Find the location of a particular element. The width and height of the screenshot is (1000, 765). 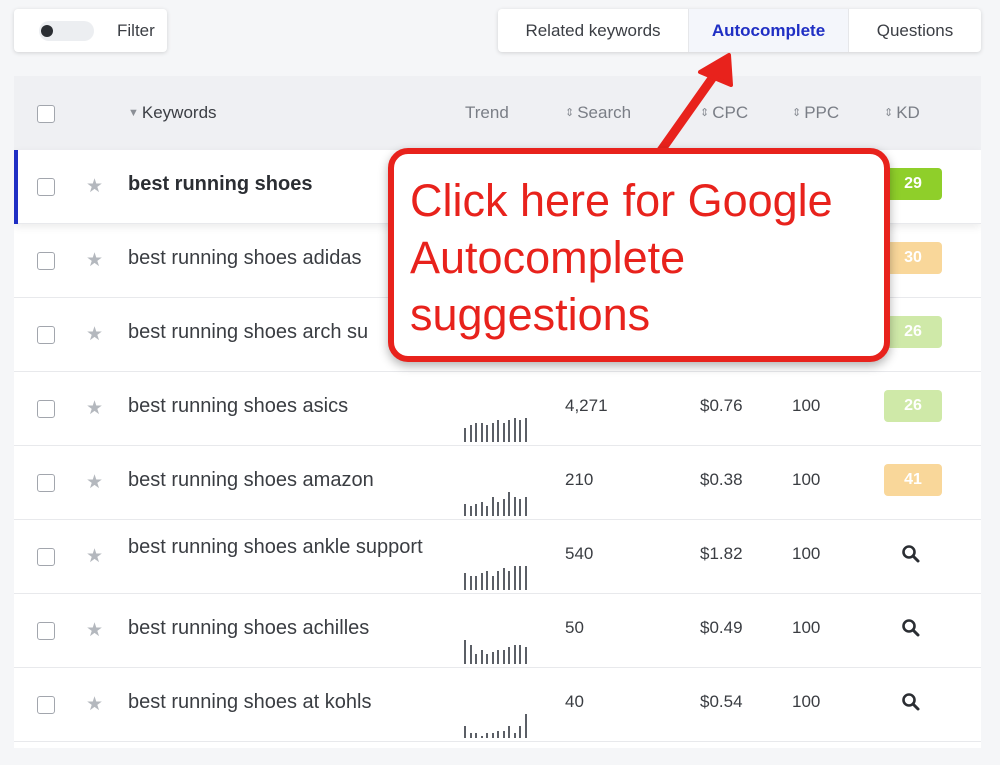

keyword-text: best running shoes ankle support is located at coordinates (288, 547).